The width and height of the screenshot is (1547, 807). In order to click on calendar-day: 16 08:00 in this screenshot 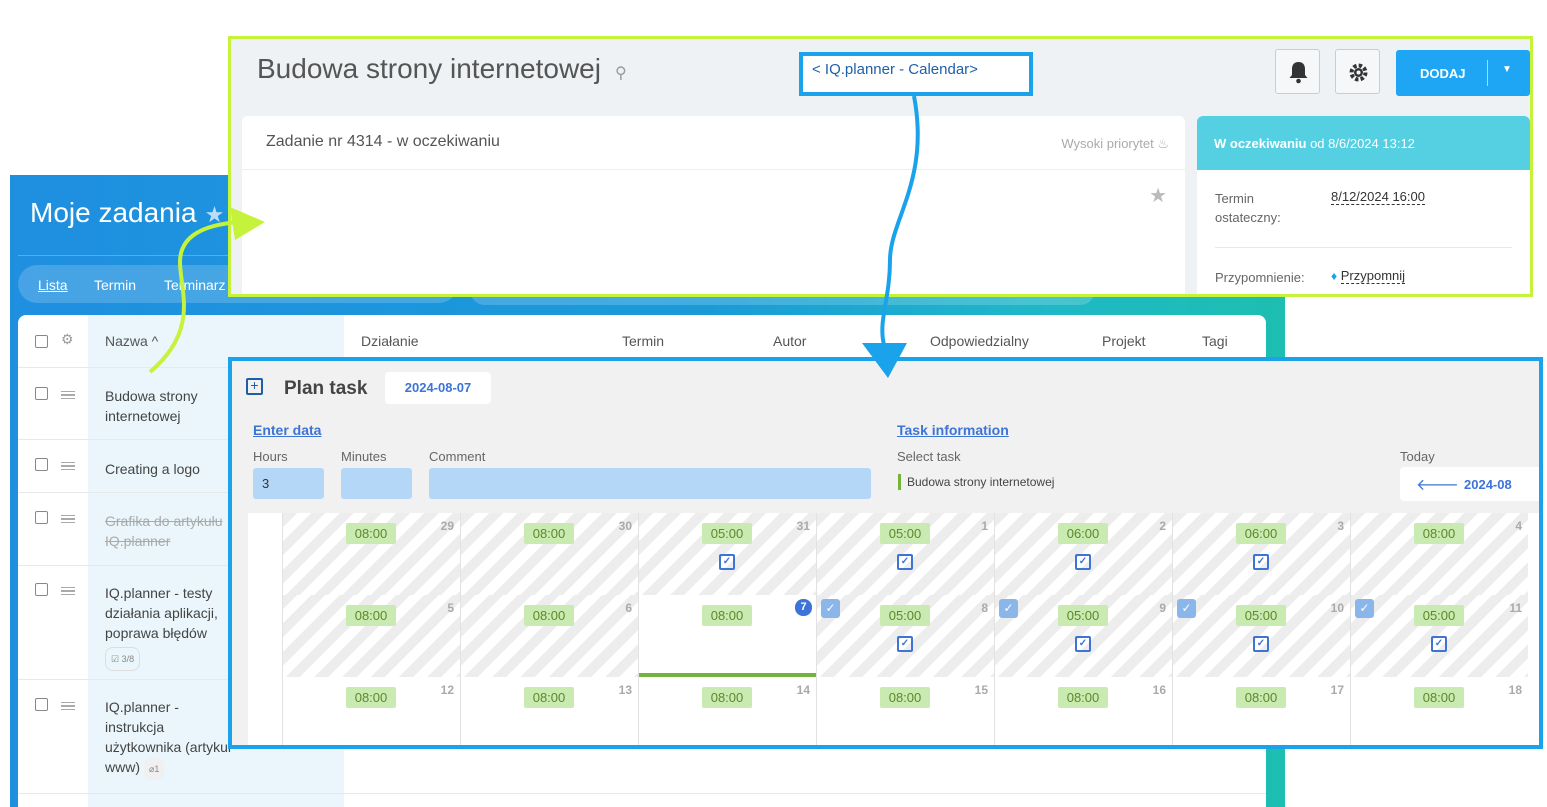, I will do `click(1083, 711)`.